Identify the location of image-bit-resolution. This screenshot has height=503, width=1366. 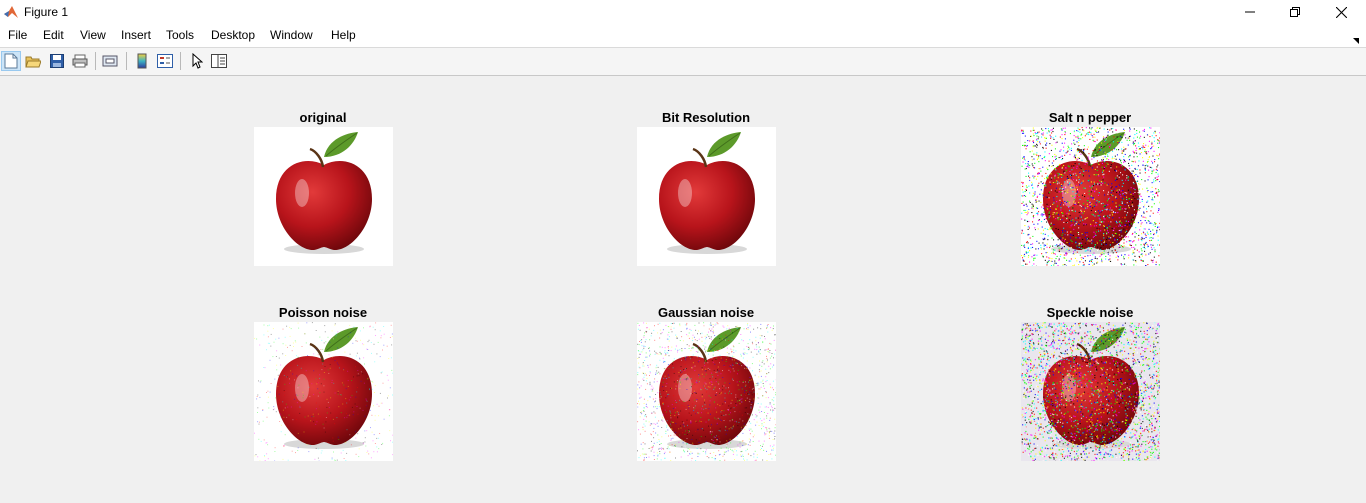
(706, 196).